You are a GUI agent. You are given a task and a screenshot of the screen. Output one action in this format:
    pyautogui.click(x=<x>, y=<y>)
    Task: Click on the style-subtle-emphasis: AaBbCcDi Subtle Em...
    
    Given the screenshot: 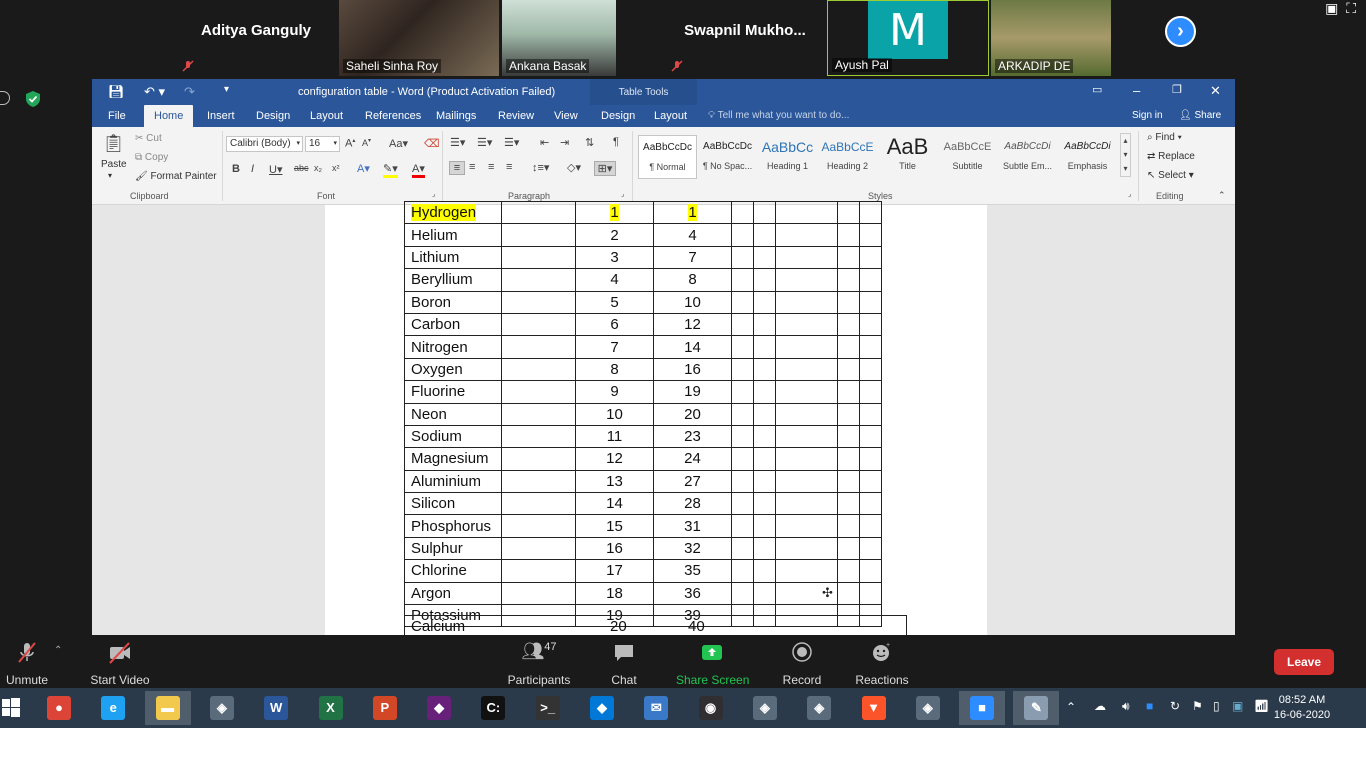 What is the action you would take?
    pyautogui.click(x=1027, y=157)
    